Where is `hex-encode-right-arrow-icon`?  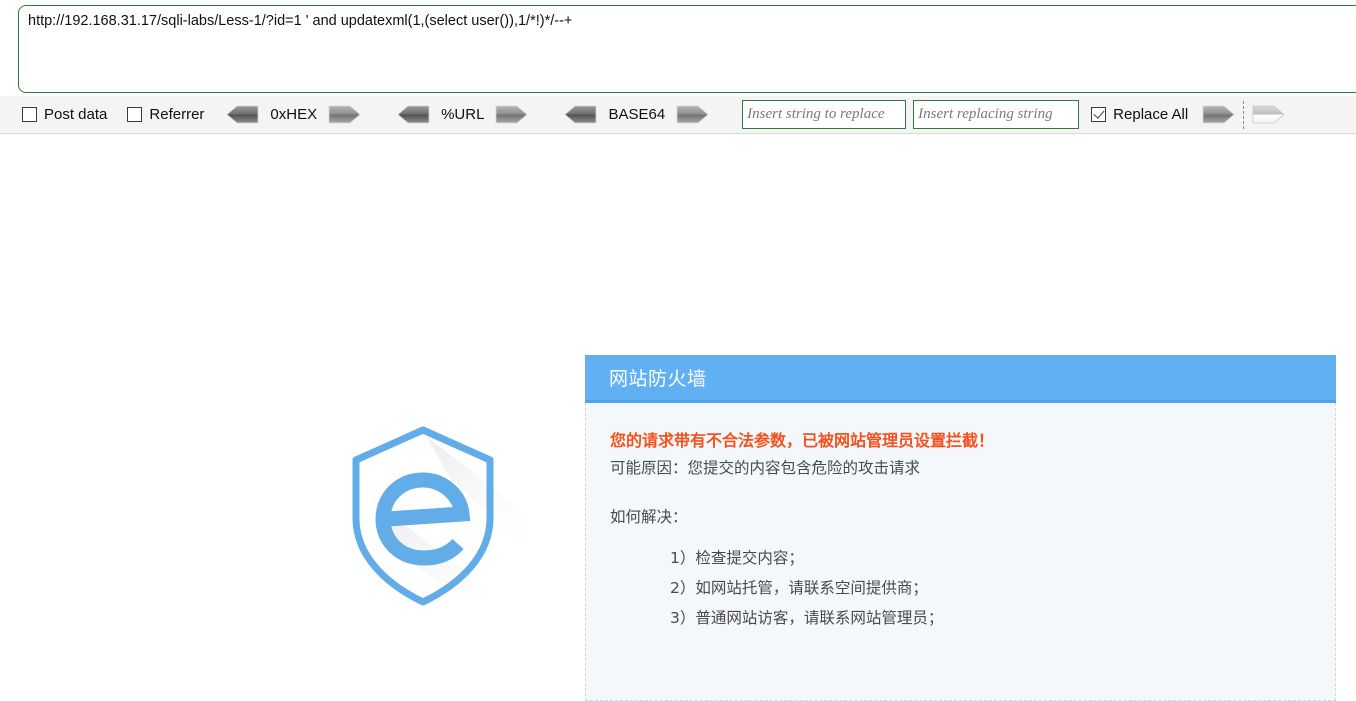
hex-encode-right-arrow-icon is located at coordinates (344, 114).